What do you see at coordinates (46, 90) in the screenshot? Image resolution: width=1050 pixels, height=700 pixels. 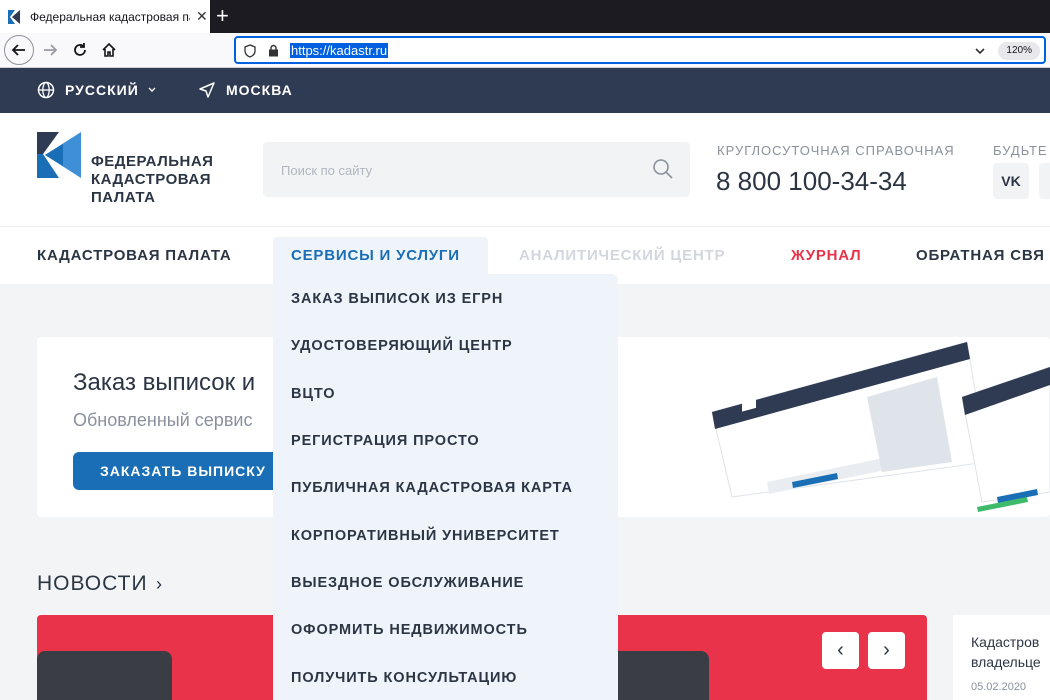 I see `globe-icon` at bounding box center [46, 90].